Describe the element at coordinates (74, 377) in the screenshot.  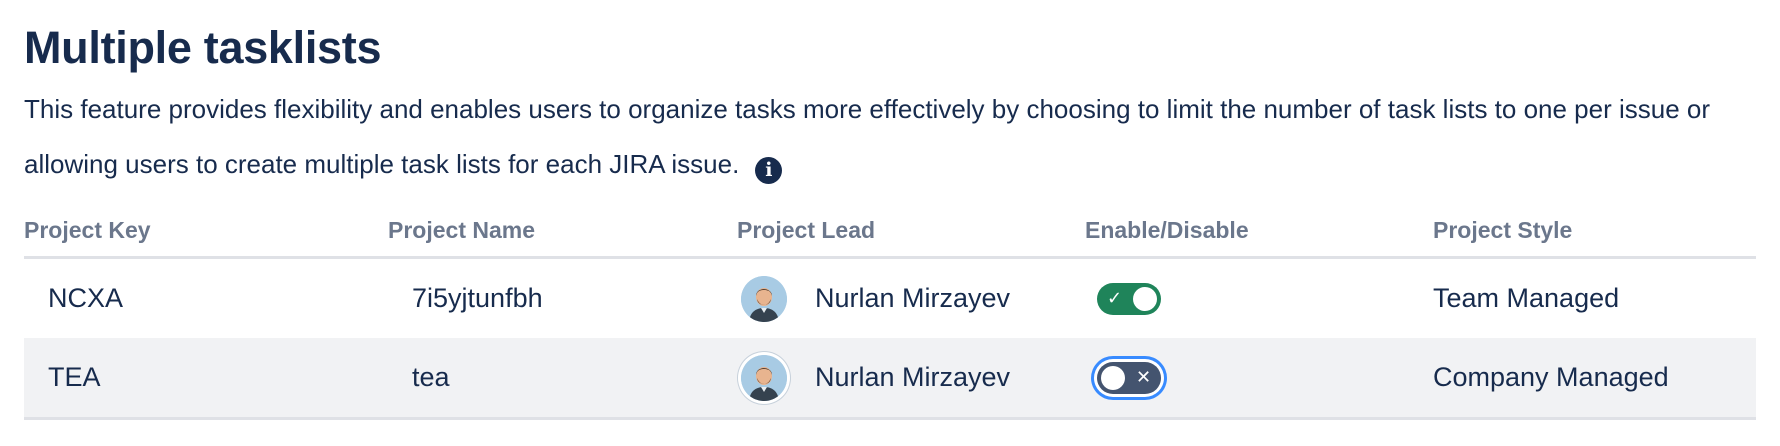
I see `project-key: TEA` at that location.